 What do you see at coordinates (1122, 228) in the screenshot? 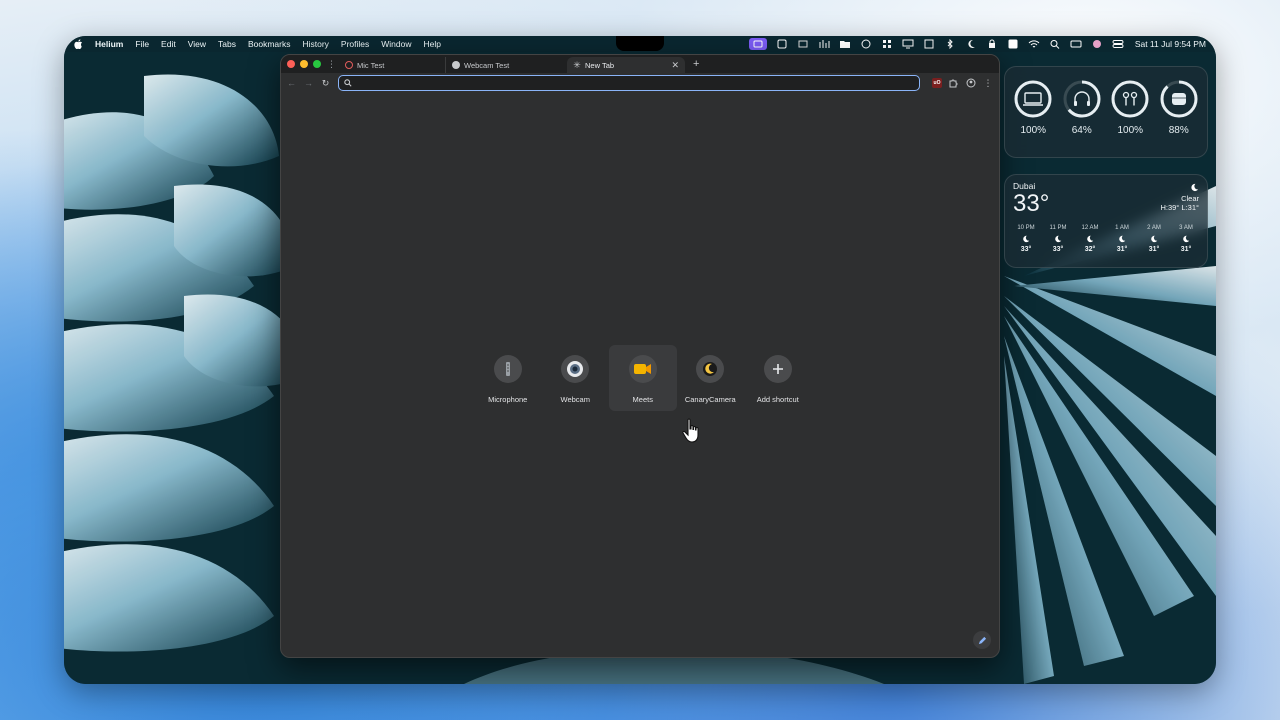
I see `forecast-time: 1 AM` at bounding box center [1122, 228].